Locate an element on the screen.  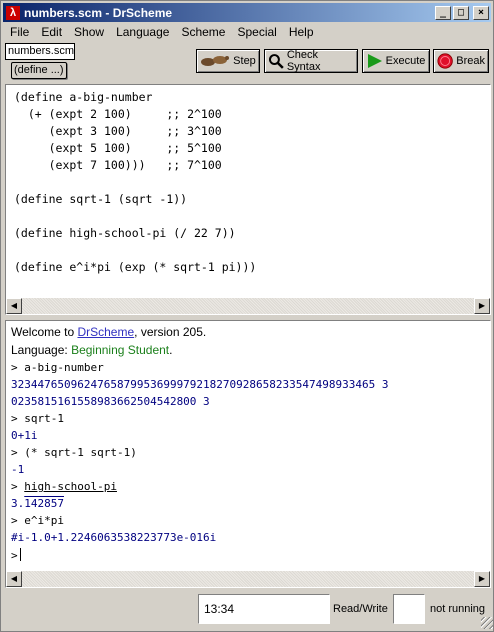
code-line: (+ (expt 2 100) ;; 2^100 is located at coordinates (118, 114).